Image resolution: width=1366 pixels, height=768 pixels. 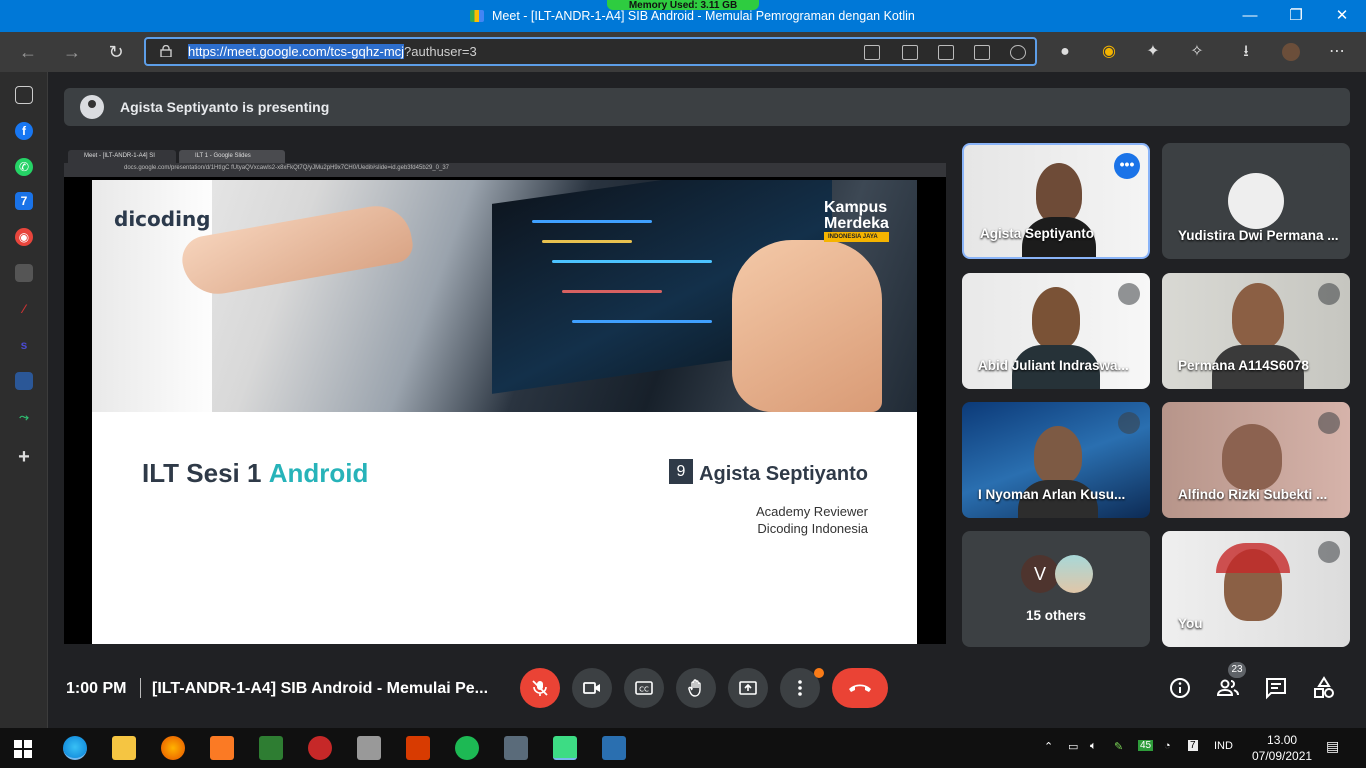 I want to click on camera-toggle-button, so click(x=592, y=688).